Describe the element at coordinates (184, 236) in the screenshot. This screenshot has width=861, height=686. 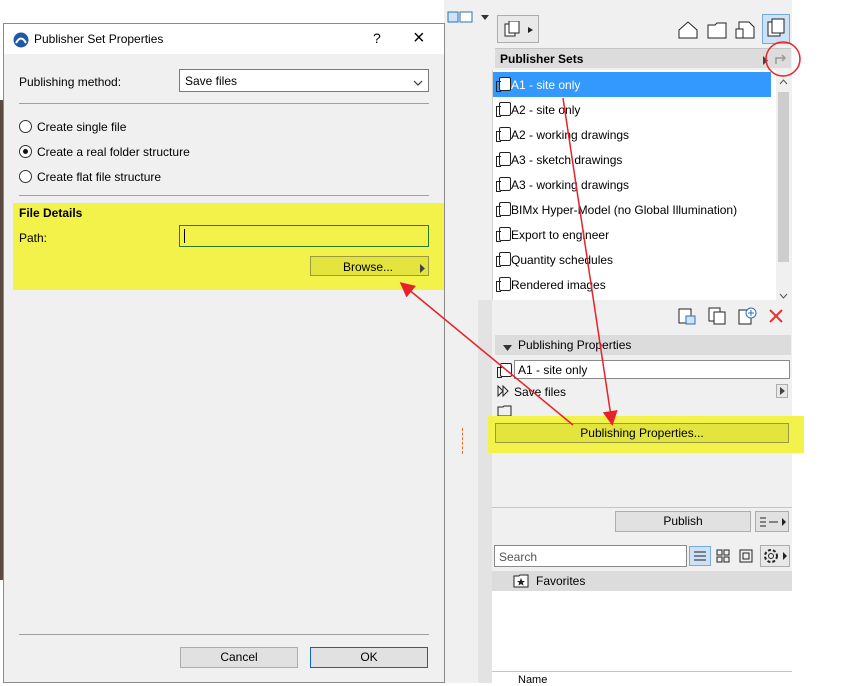
I see `text-caret` at that location.